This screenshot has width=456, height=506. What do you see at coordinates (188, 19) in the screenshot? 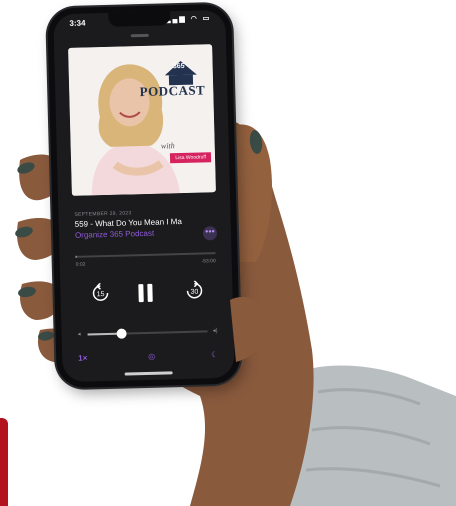
I see `status-icons: ▂▄▆ ◠ ▭` at bounding box center [188, 19].